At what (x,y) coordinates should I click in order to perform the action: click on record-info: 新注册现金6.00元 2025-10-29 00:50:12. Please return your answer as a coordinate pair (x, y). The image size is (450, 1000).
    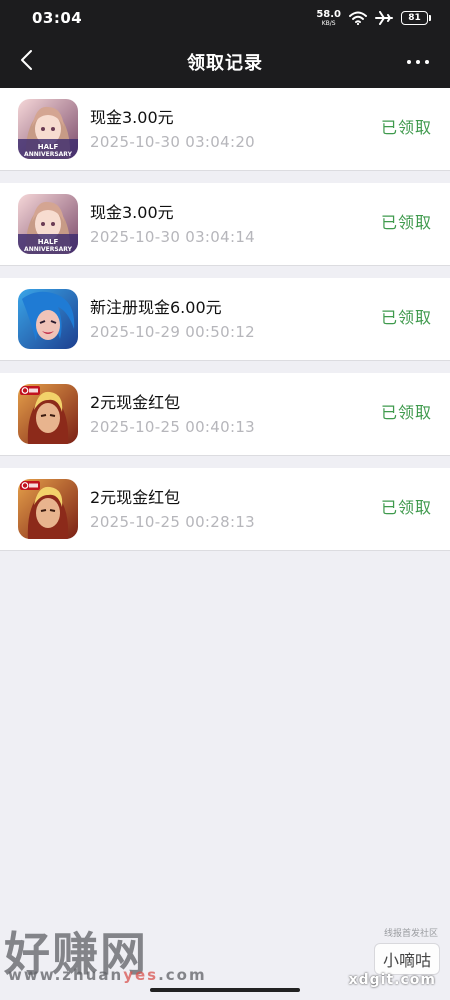
    Looking at the image, I should click on (172, 320).